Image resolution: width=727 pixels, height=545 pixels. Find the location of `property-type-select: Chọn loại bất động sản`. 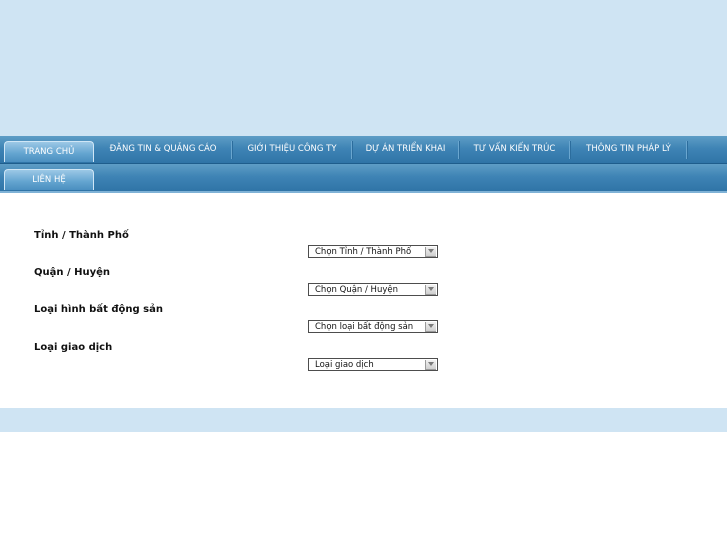

property-type-select: Chọn loại bất động sản is located at coordinates (373, 326).